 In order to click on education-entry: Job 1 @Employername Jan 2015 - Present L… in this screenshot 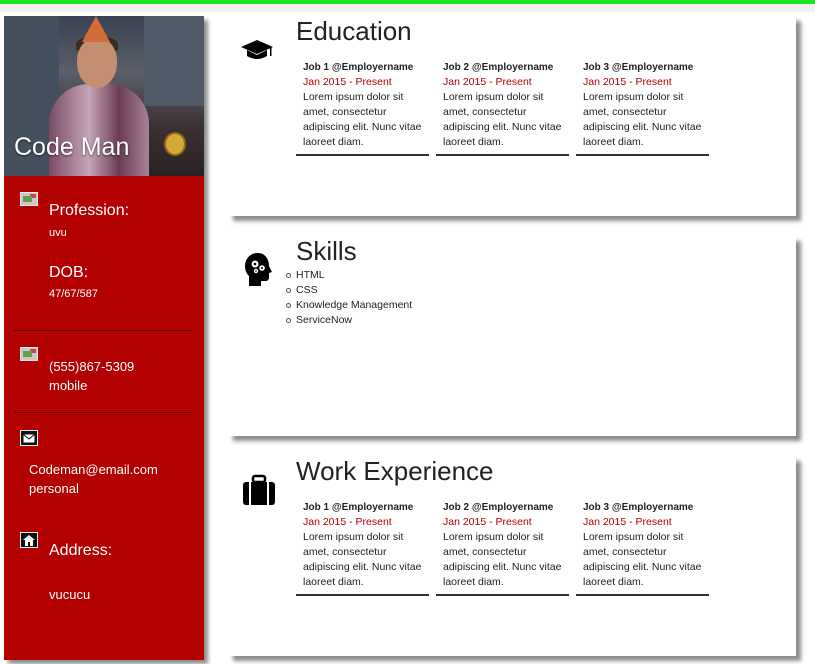, I will do `click(362, 108)`.